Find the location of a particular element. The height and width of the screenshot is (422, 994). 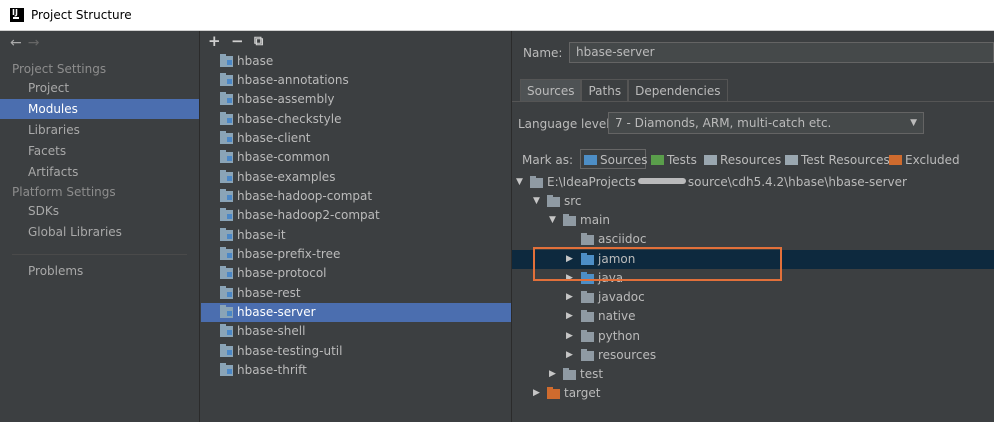

tree-row-python: ▶ python is located at coordinates (753, 336).